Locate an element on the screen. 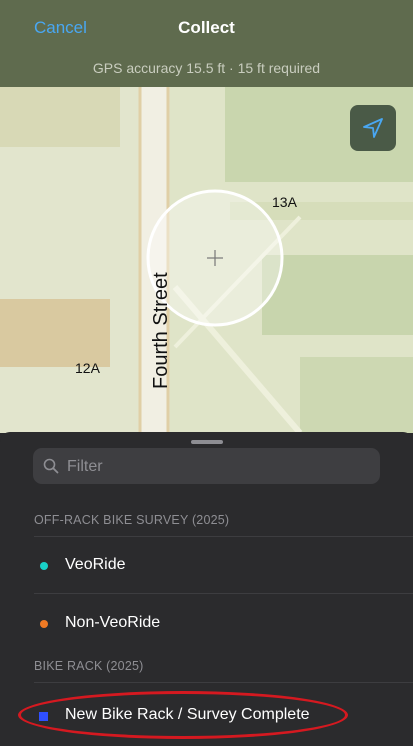  gps-accuracy-status: GPS accuracy 15.5 ft · 15 ft required is located at coordinates (206, 68).